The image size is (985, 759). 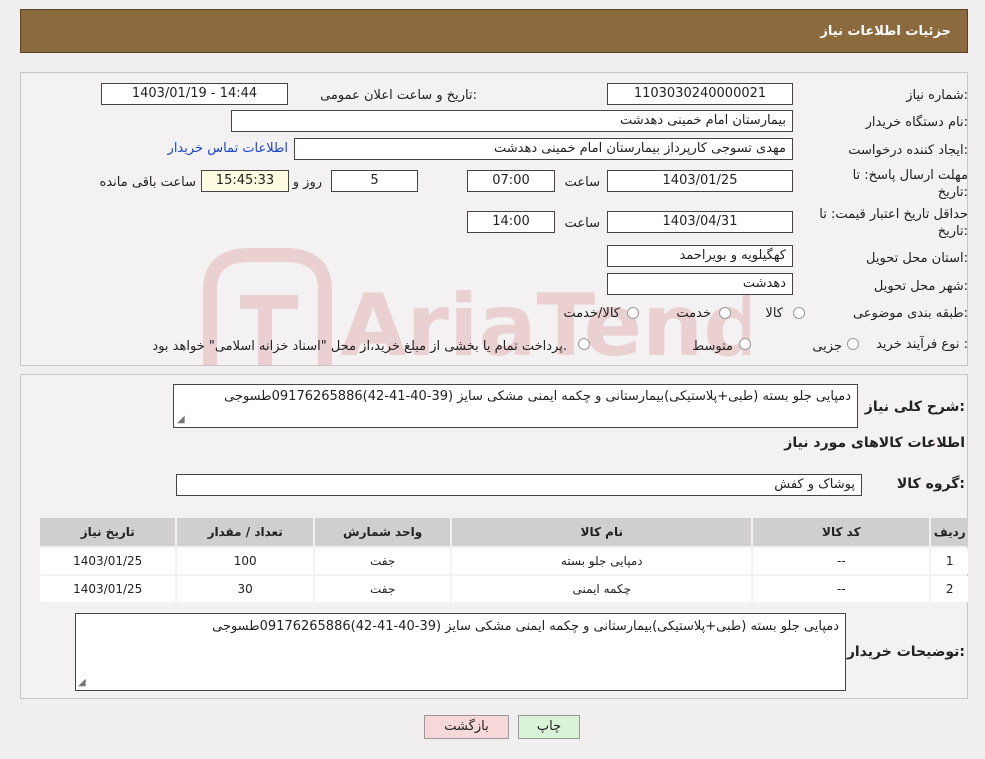 I want to click on creator-label: ایجاد کننده درخواست:, so click(x=908, y=150).